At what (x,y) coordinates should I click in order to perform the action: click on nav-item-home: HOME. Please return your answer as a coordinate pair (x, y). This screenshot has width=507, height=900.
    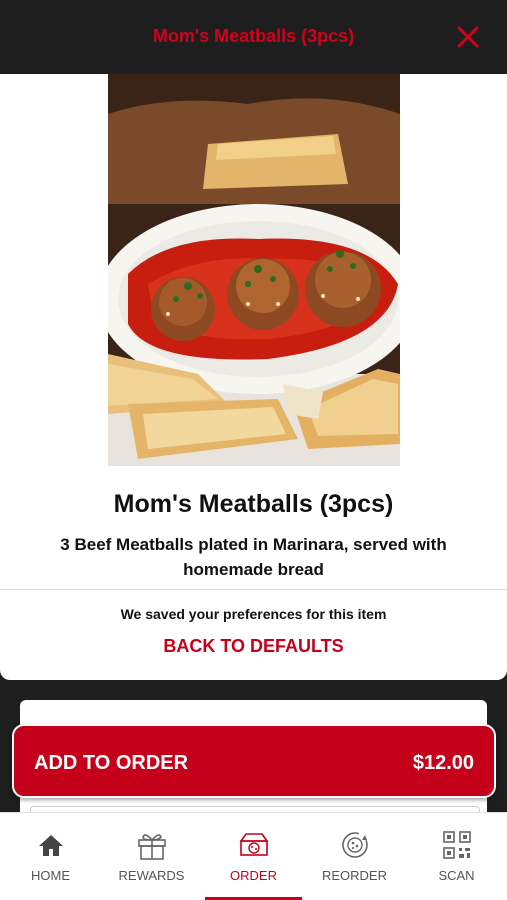
    Looking at the image, I should click on (50, 856).